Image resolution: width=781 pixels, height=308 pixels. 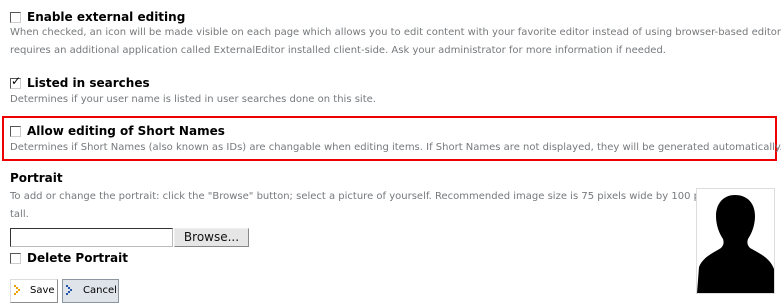 What do you see at coordinates (88, 83) in the screenshot?
I see `listed-in-searches-label: Listed in searches` at bounding box center [88, 83].